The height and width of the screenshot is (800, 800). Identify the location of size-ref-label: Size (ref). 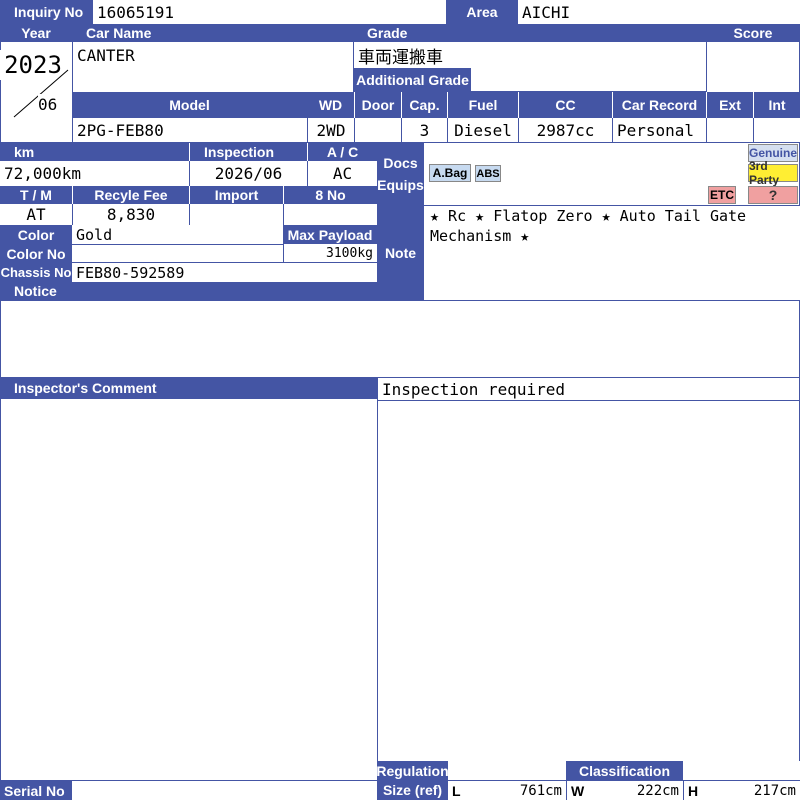
(412, 790).